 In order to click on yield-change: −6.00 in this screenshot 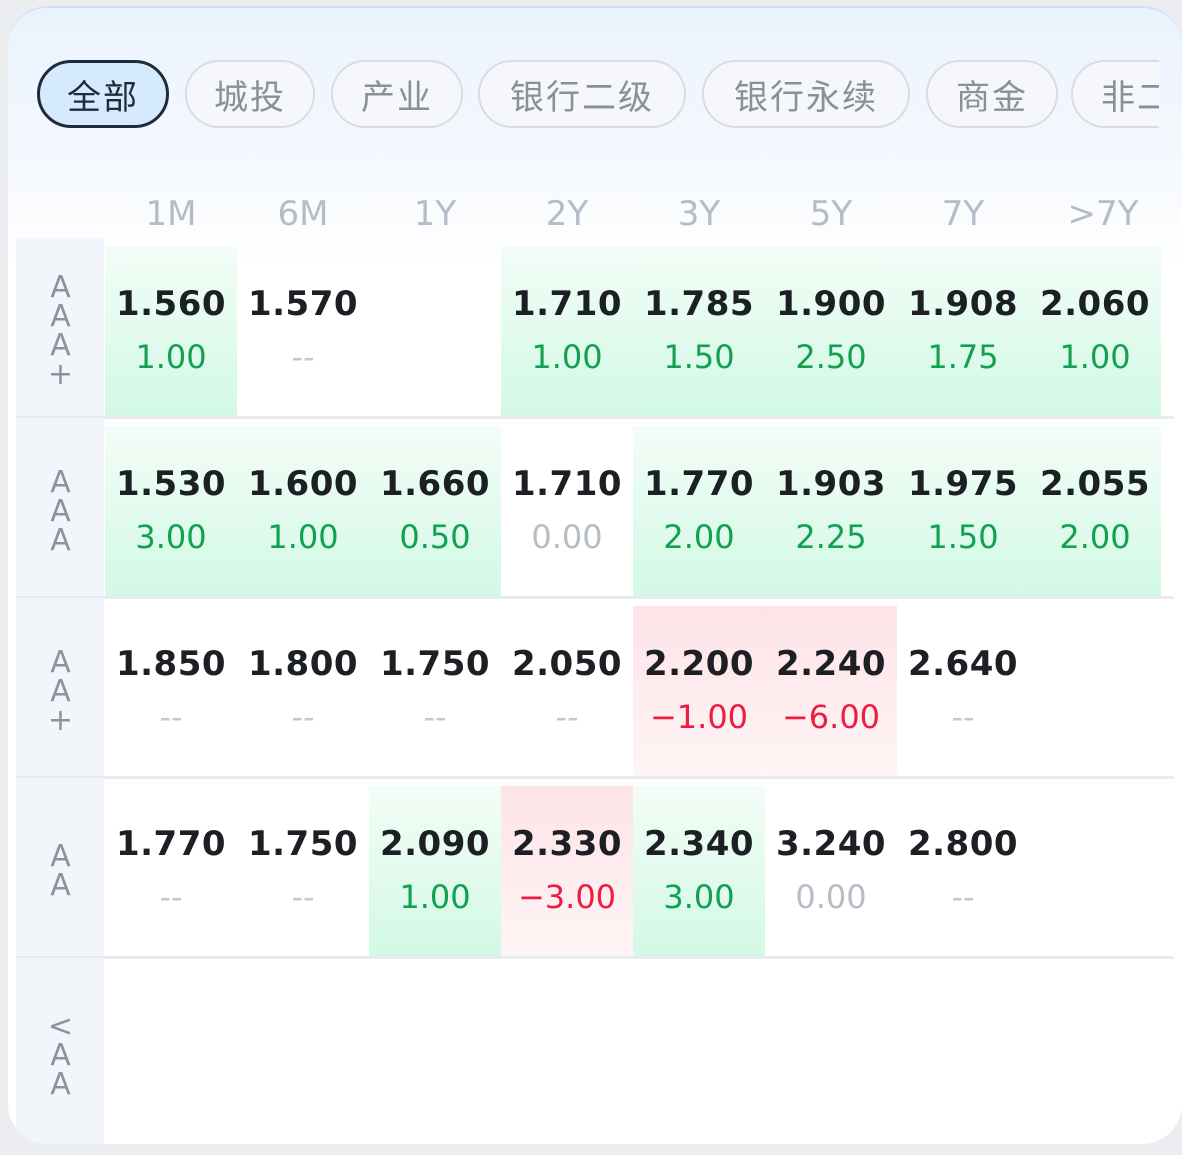, I will do `click(831, 717)`.